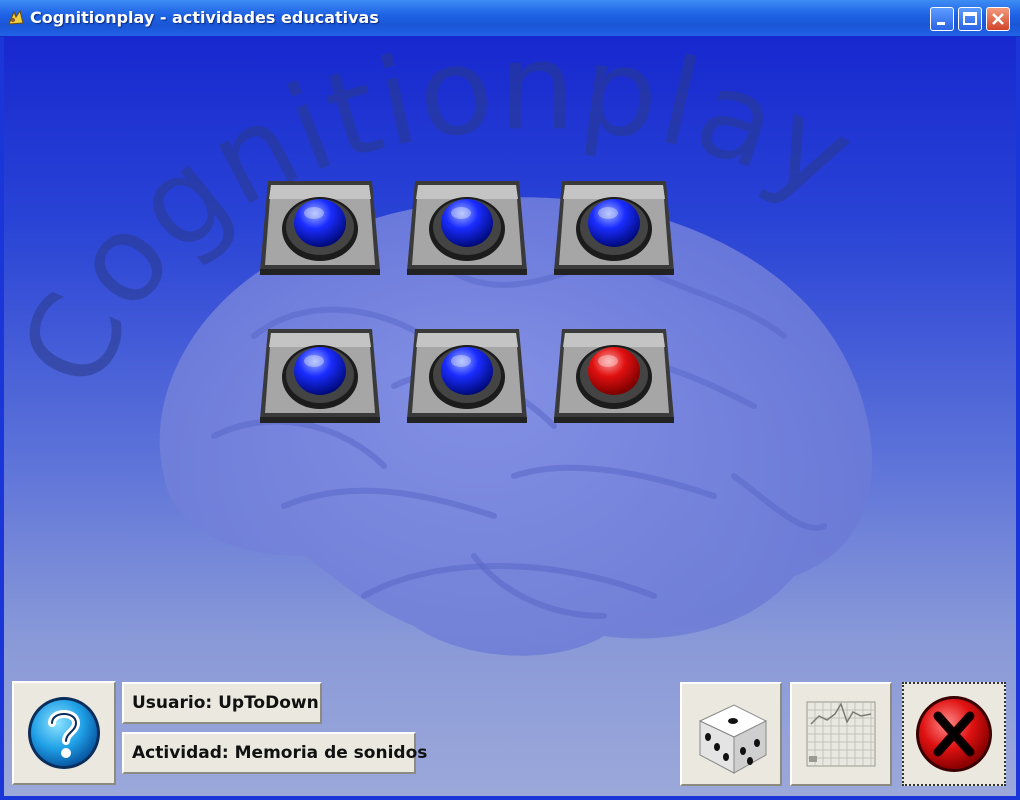 Image resolution: width=1020 pixels, height=800 pixels. What do you see at coordinates (204, 17) in the screenshot?
I see `window-title: Cognitionplay - actividades educativas` at bounding box center [204, 17].